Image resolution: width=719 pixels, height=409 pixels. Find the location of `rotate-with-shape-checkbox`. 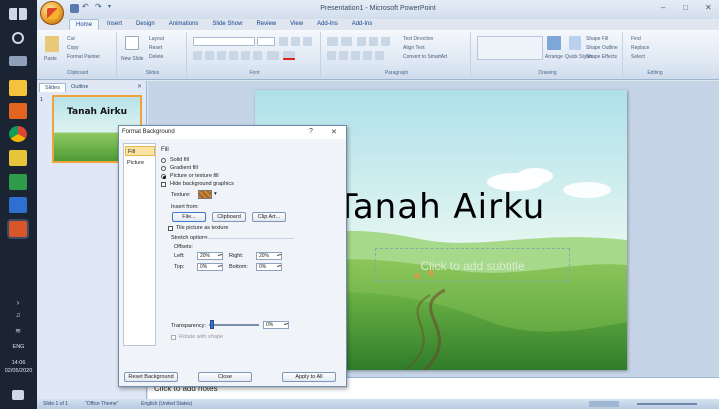

rotate-with-shape-checkbox is located at coordinates (173, 337).